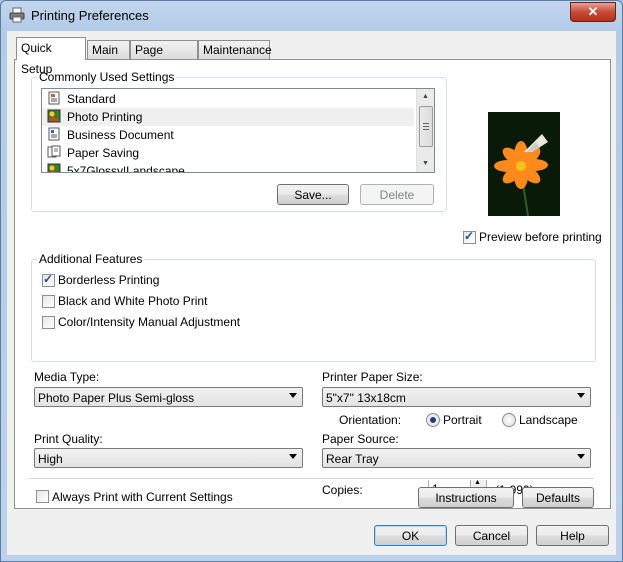  Describe the element at coordinates (456, 458) in the screenshot. I see `paper-source-dropdown: Rear Tray` at that location.